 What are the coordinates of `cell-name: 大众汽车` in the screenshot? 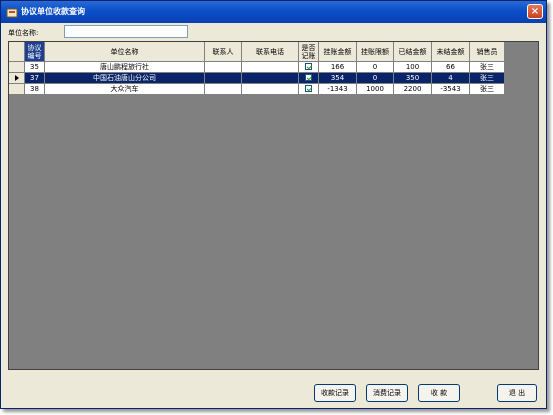 It's located at (125, 89).